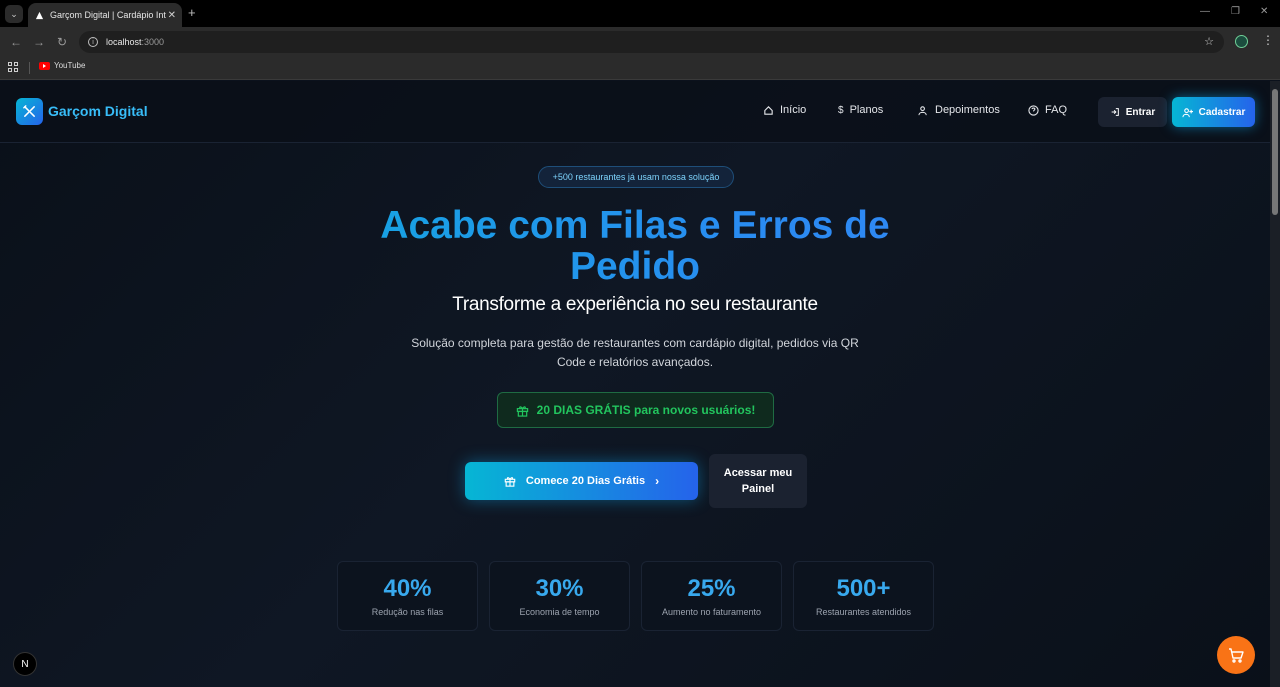 The width and height of the screenshot is (1280, 687). I want to click on stat-card: 500+ Restaurantes atendidos, so click(863, 596).